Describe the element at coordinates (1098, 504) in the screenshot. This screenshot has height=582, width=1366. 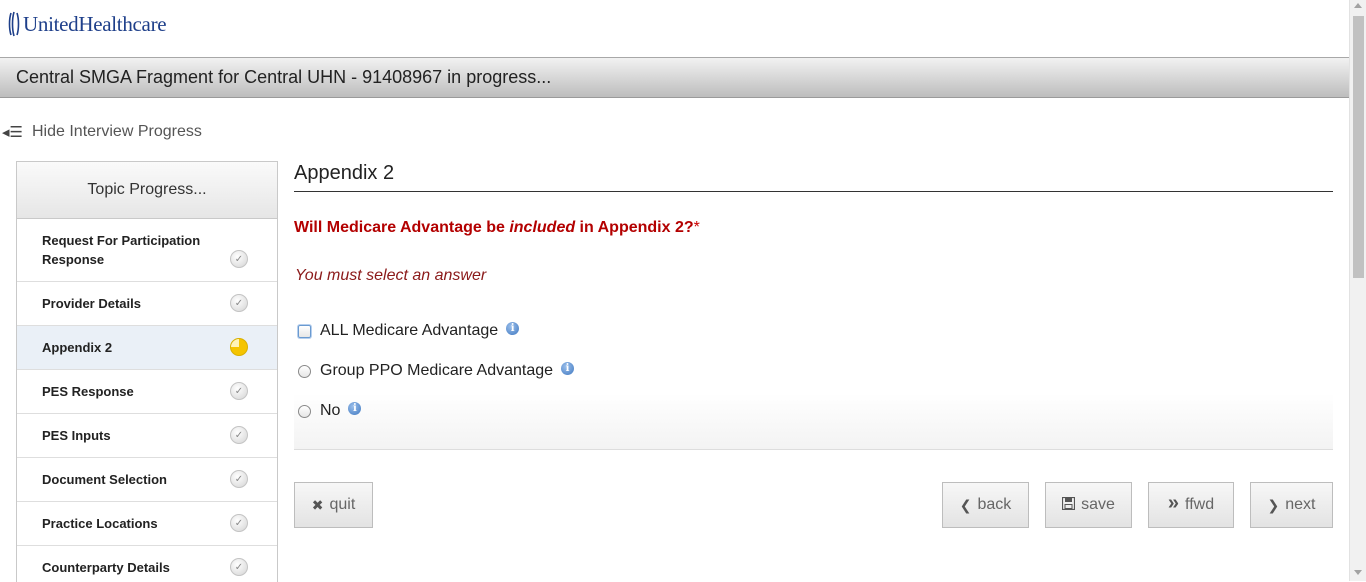
I see `save-label: save` at that location.